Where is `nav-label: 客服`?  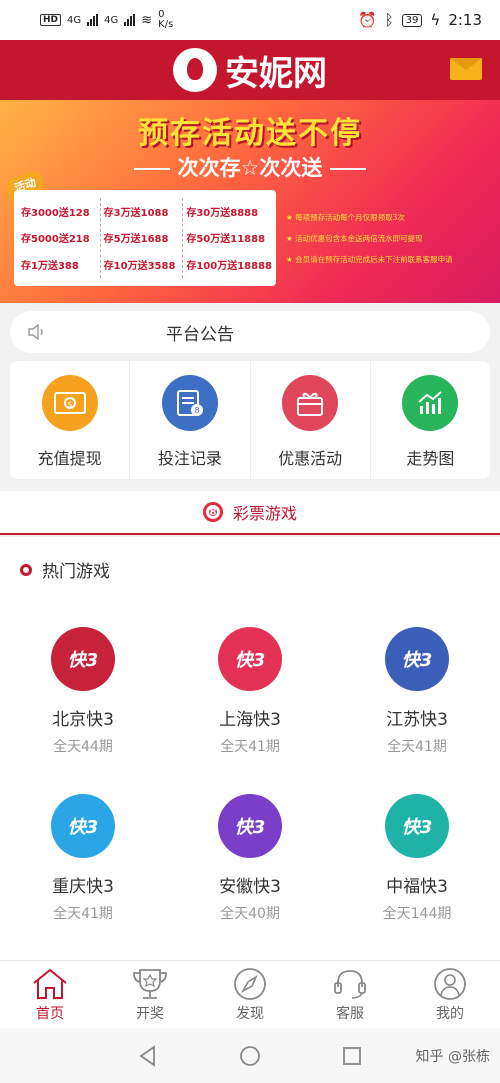 nav-label: 客服 is located at coordinates (350, 1014).